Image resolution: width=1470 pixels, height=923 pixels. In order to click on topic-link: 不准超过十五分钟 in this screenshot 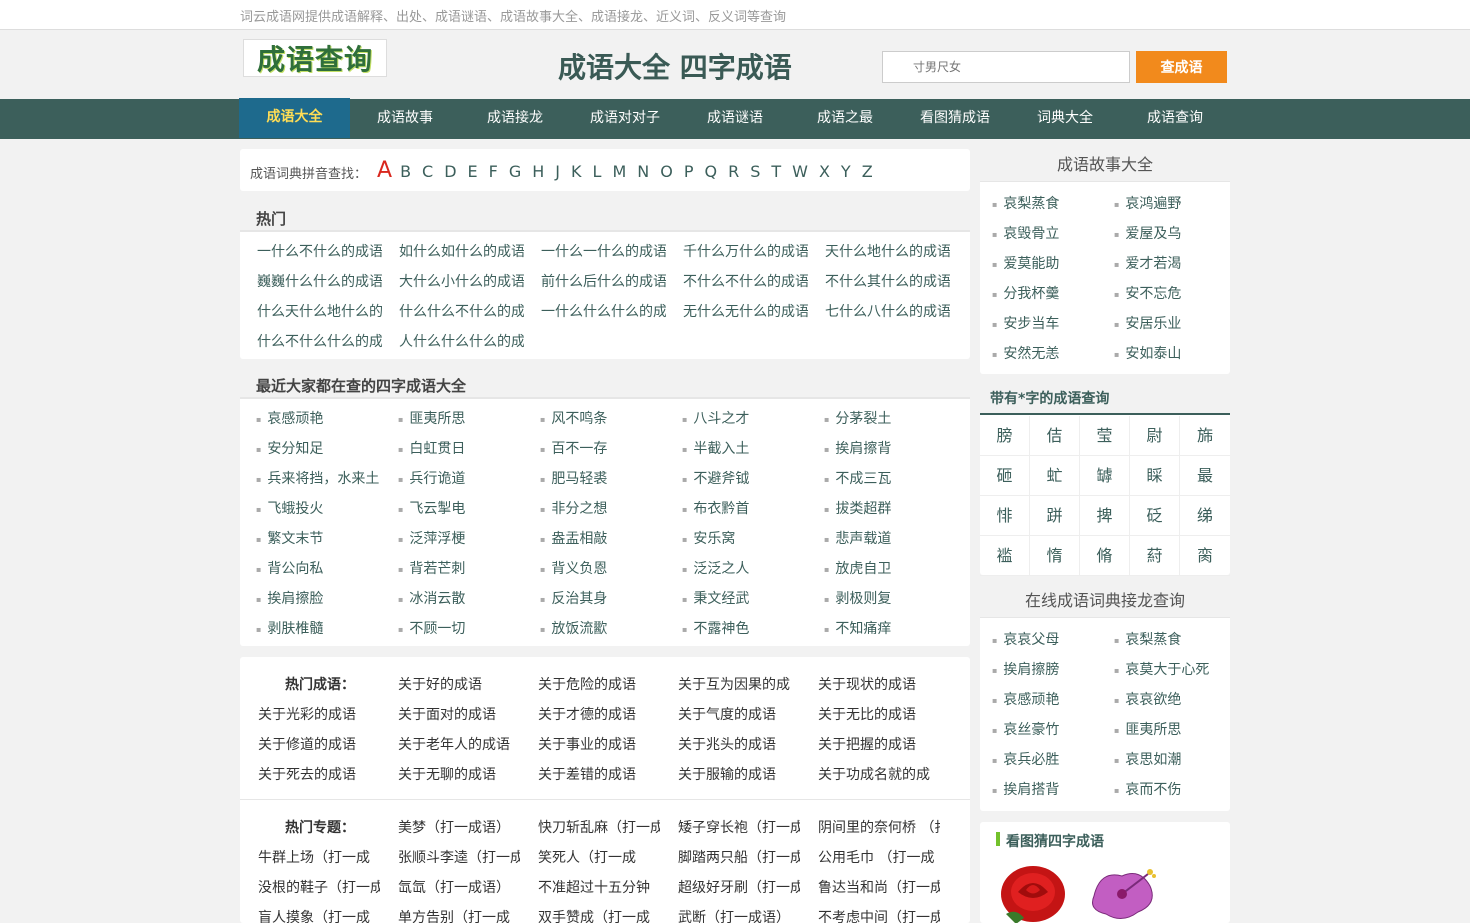, I will do `click(590, 887)`.